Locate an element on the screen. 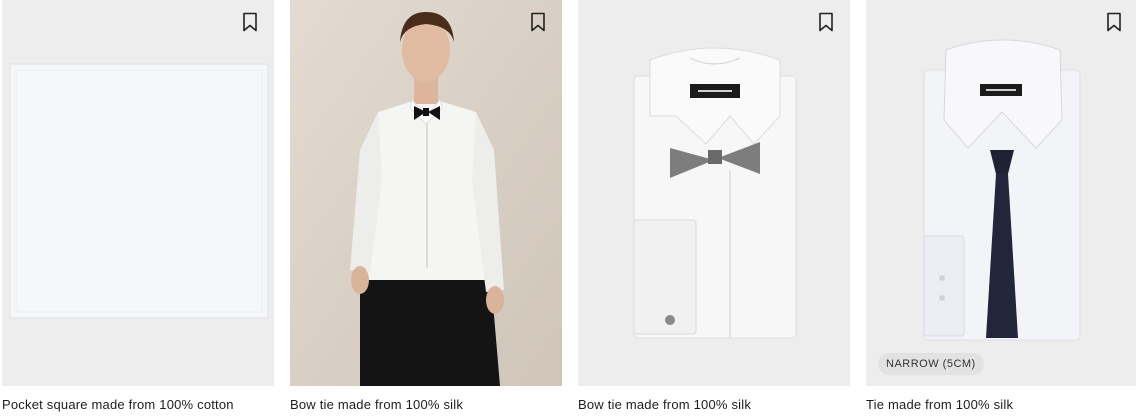  product-title: Pocket square made from 100% cotton is located at coordinates (118, 405).